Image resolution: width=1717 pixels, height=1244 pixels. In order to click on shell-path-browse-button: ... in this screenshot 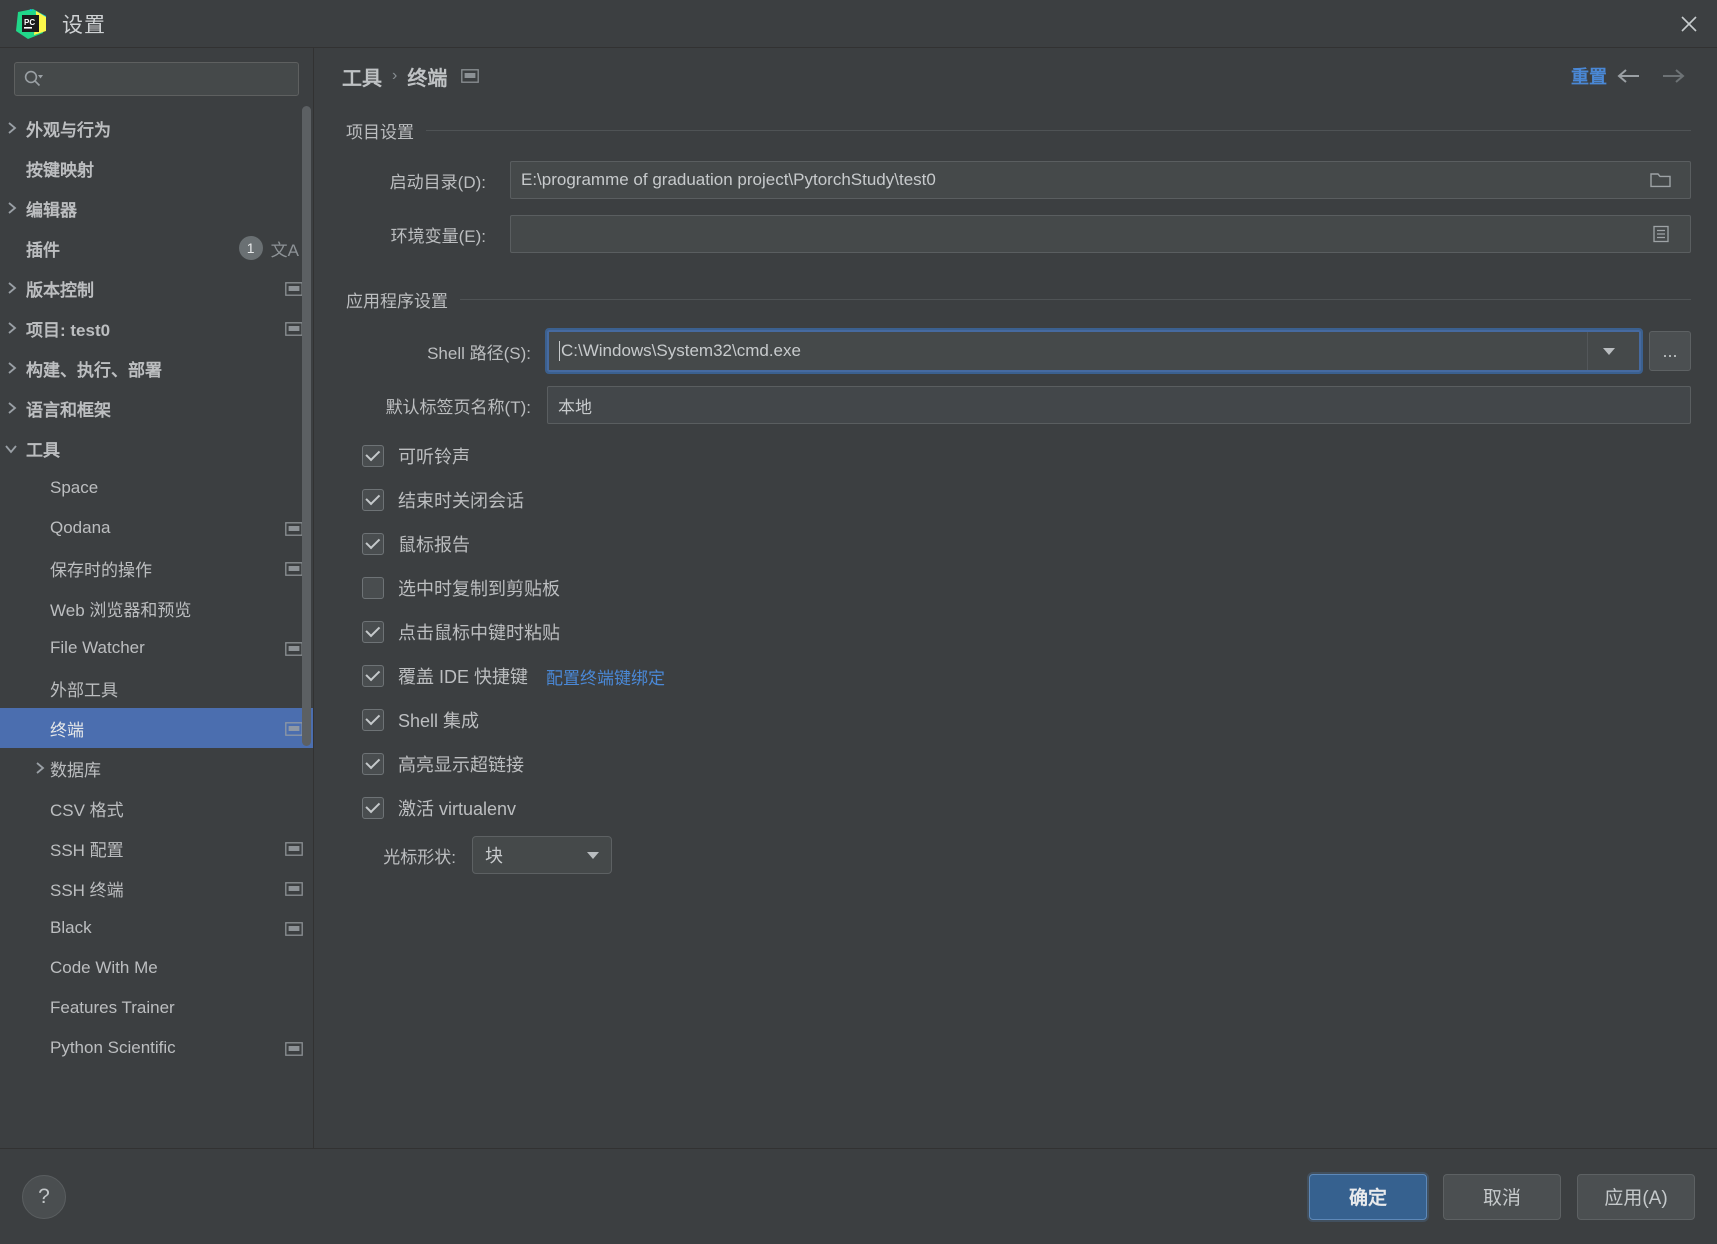, I will do `click(1670, 351)`.